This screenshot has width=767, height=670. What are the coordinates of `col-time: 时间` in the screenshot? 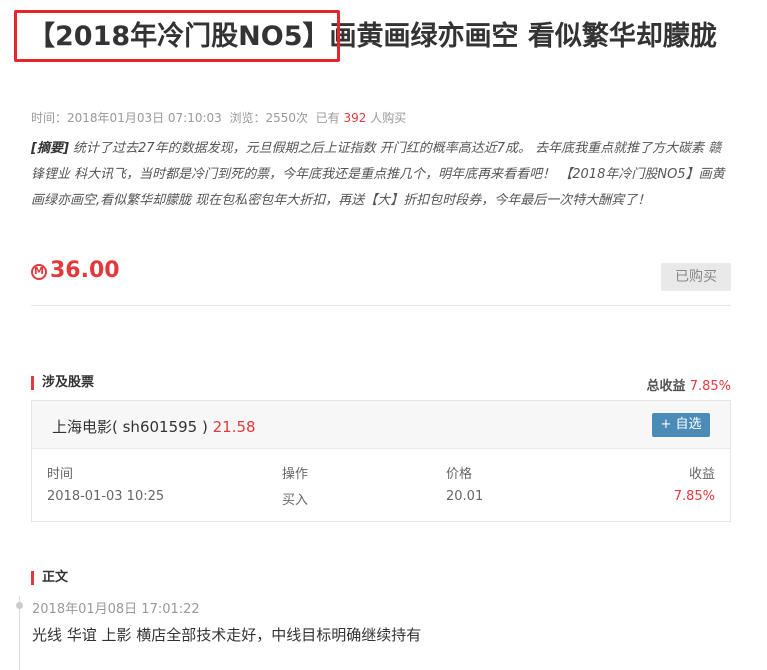 It's located at (60, 474).